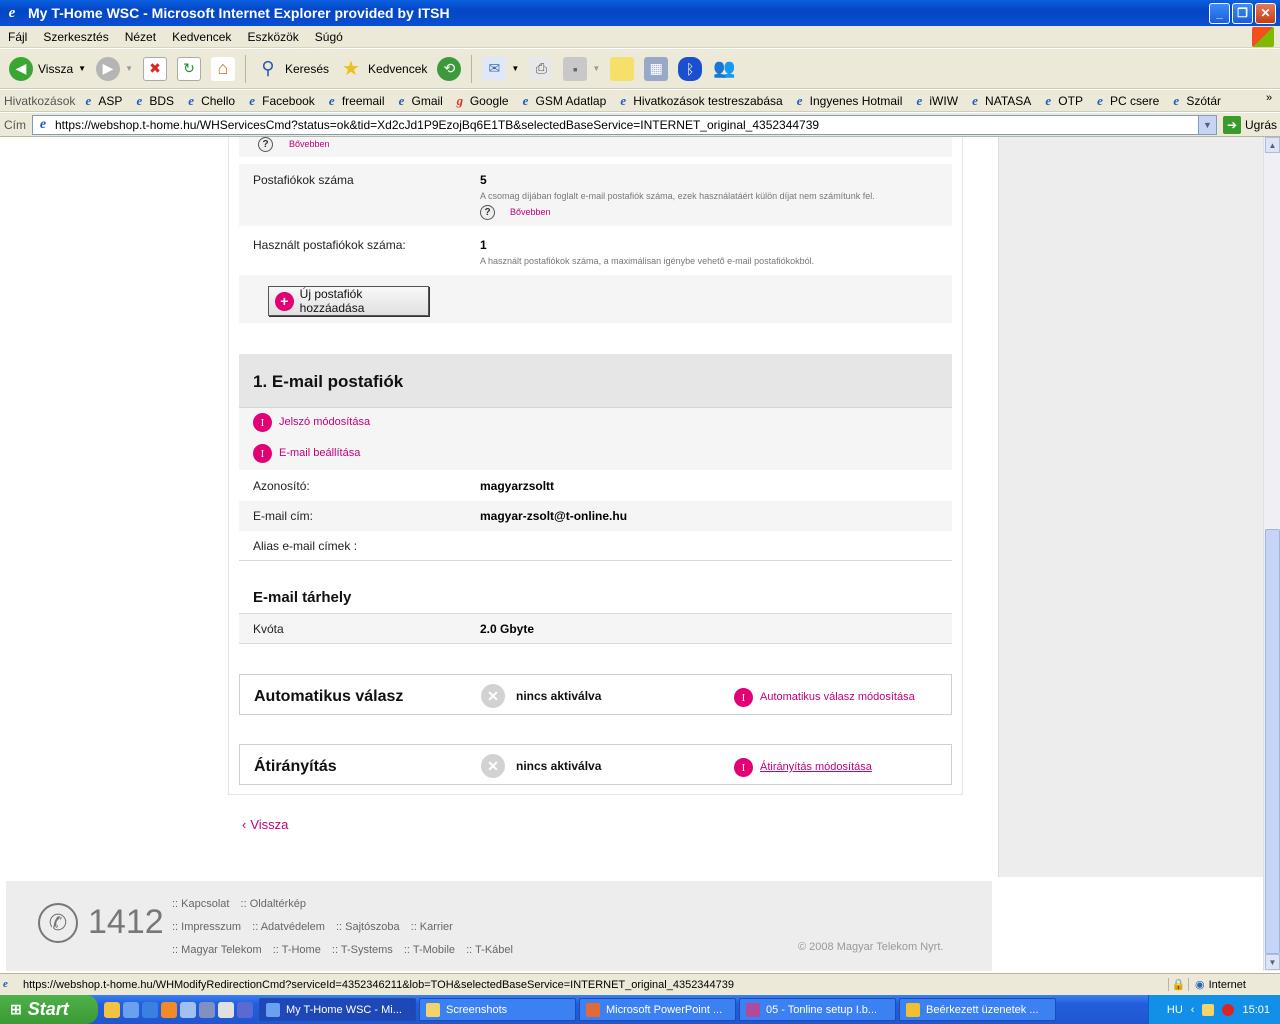 The height and width of the screenshot is (1024, 1280). I want to click on link-item: e Gmail, so click(419, 100).